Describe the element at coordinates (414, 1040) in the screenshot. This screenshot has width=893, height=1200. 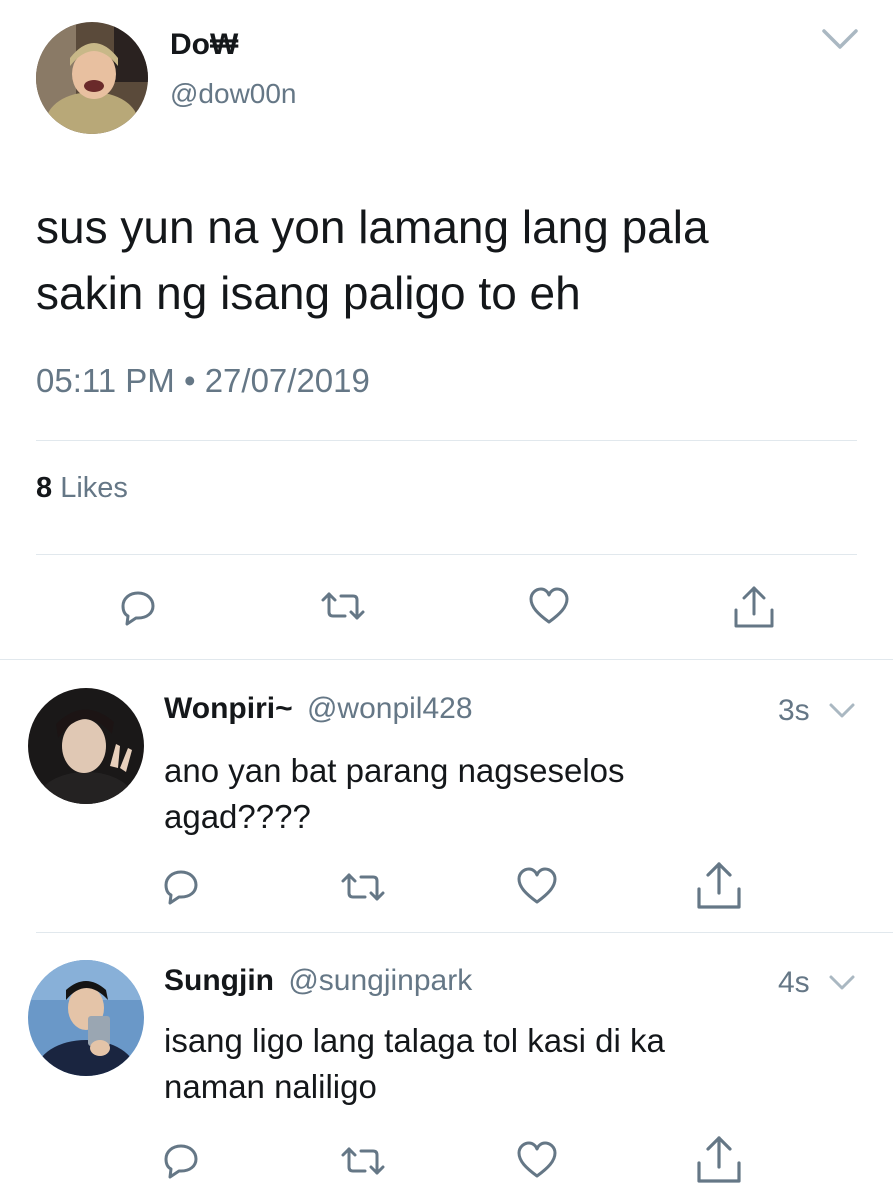
I see `reply-text-line1: isang ligo lang talaga tol kasi di ka` at that location.